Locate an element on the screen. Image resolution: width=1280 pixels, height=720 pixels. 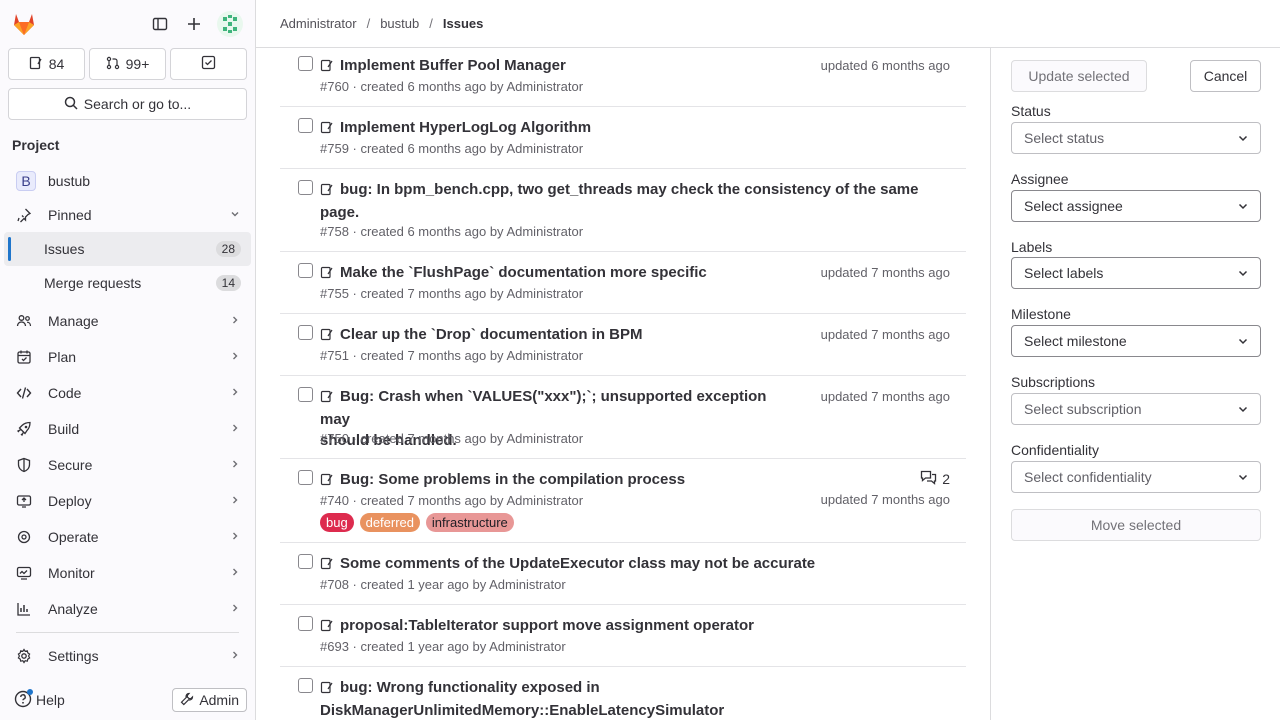
issue-labels: bug deferred infrastructure is located at coordinates (418, 522).